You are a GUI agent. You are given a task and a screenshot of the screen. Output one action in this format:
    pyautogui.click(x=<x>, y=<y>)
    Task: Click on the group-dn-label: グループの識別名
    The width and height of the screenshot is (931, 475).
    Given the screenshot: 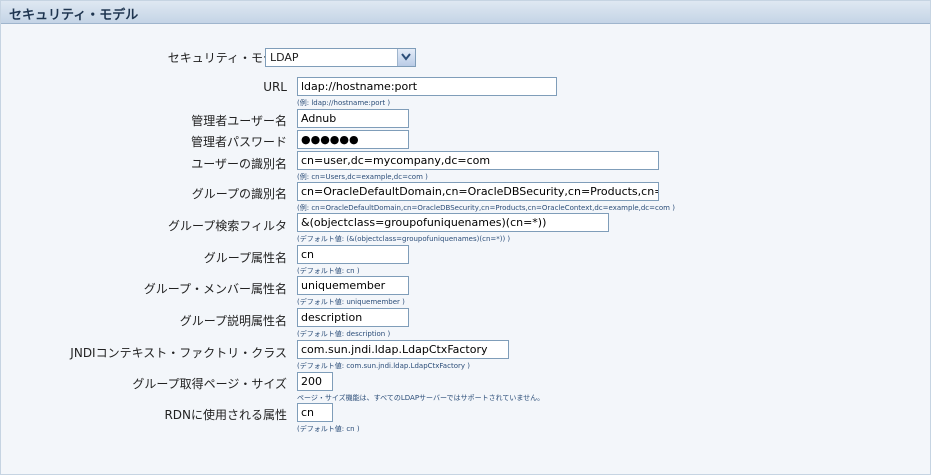 What is the action you would take?
    pyautogui.click(x=239, y=194)
    